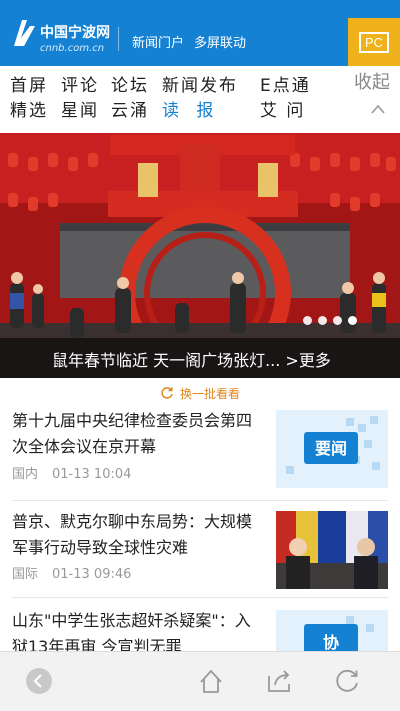 The width and height of the screenshot is (400, 711). What do you see at coordinates (191, 360) in the screenshot?
I see `carousel-caption: 鼠年春节临近 天一阁广场张灯... >更多` at bounding box center [191, 360].